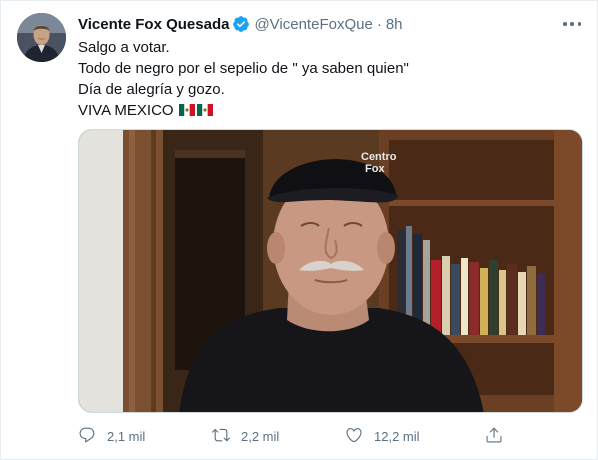 The height and width of the screenshot is (460, 598). What do you see at coordinates (260, 436) in the screenshot?
I see `retweet-count: 2,2 mil` at bounding box center [260, 436].